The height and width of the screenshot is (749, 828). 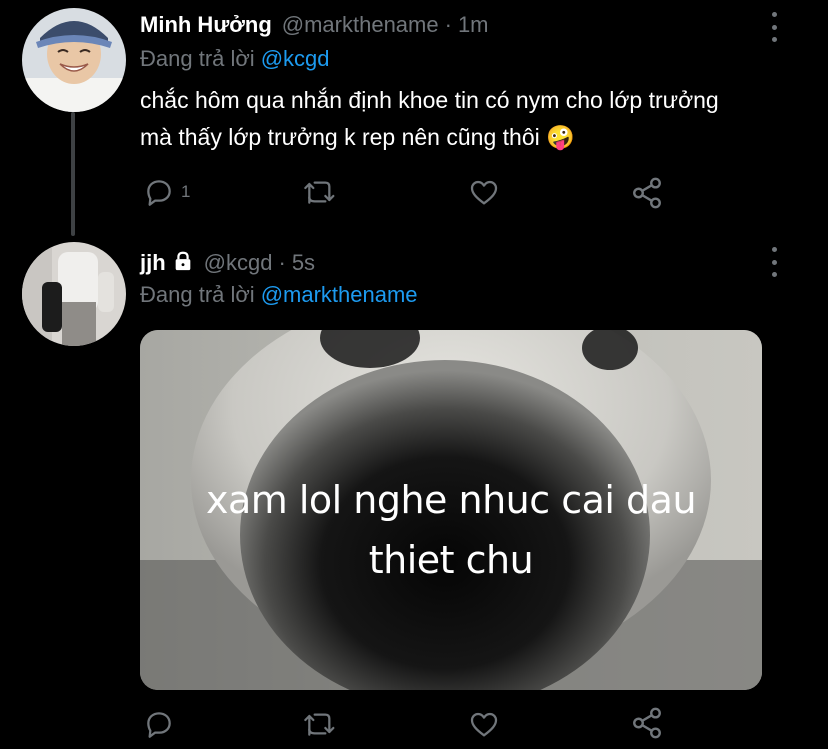 I want to click on timestamp: 1m, so click(x=473, y=25).